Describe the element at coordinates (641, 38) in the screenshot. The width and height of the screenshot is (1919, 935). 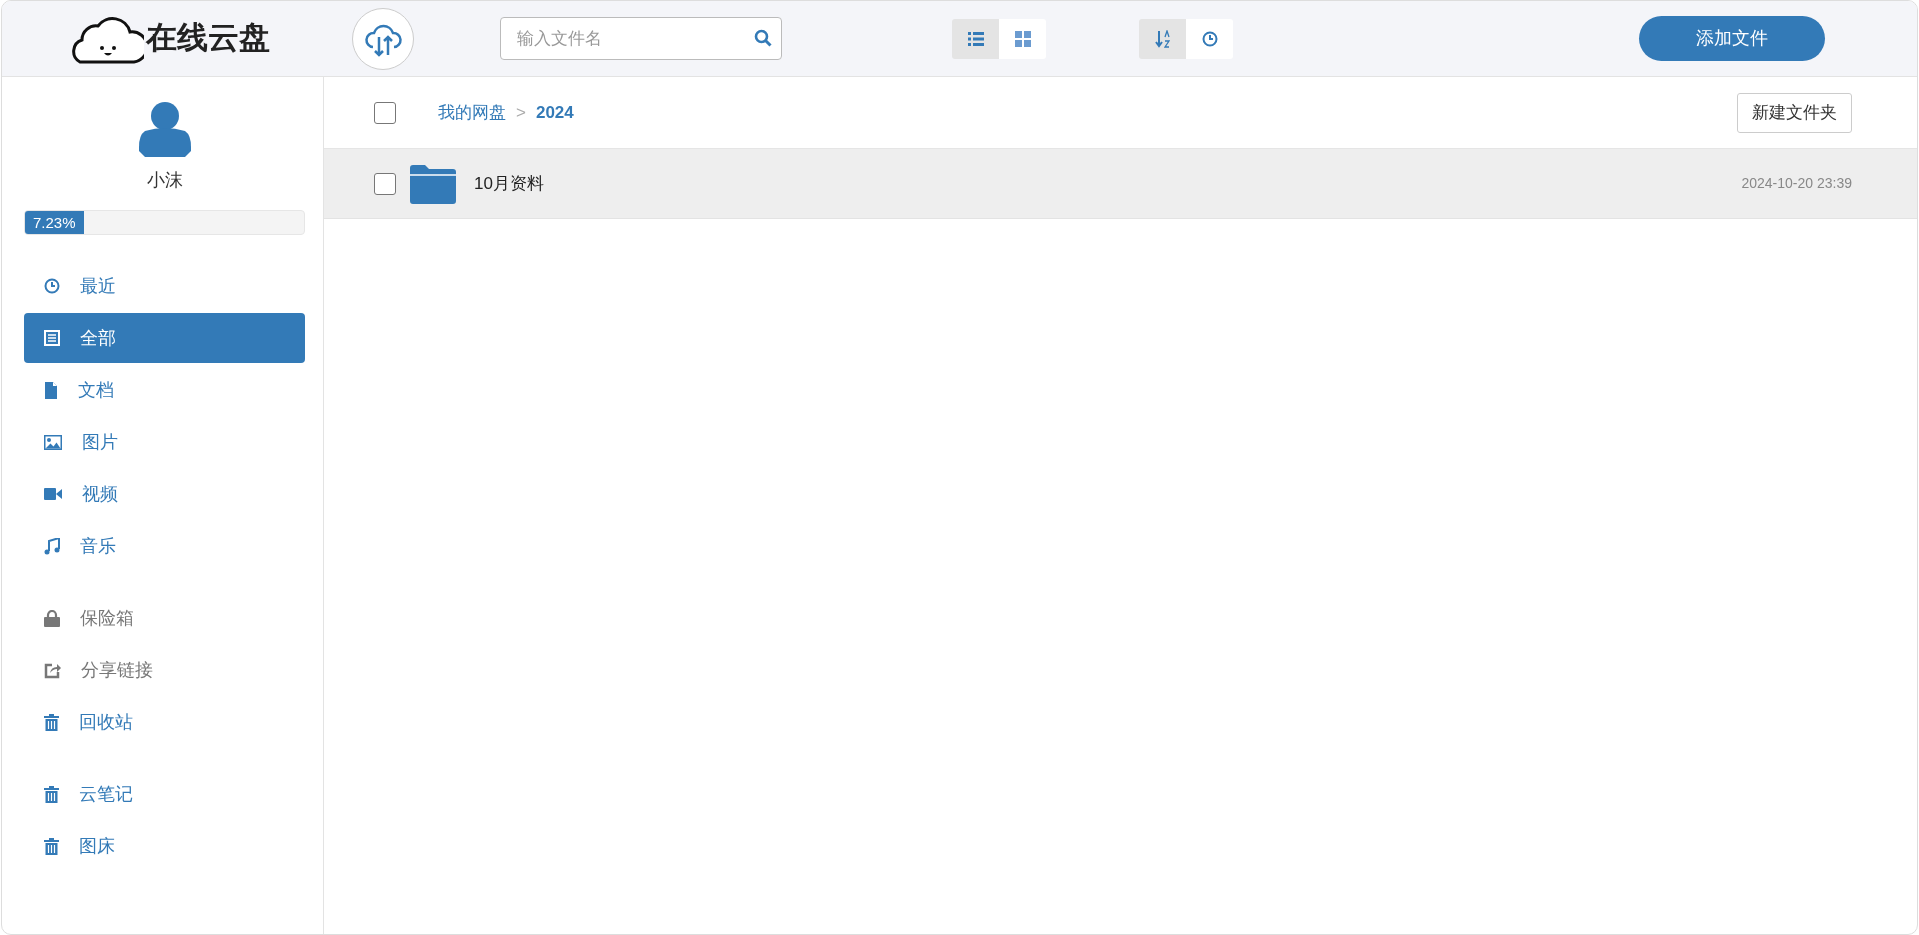
I see `search-field: 输入文件名` at that location.